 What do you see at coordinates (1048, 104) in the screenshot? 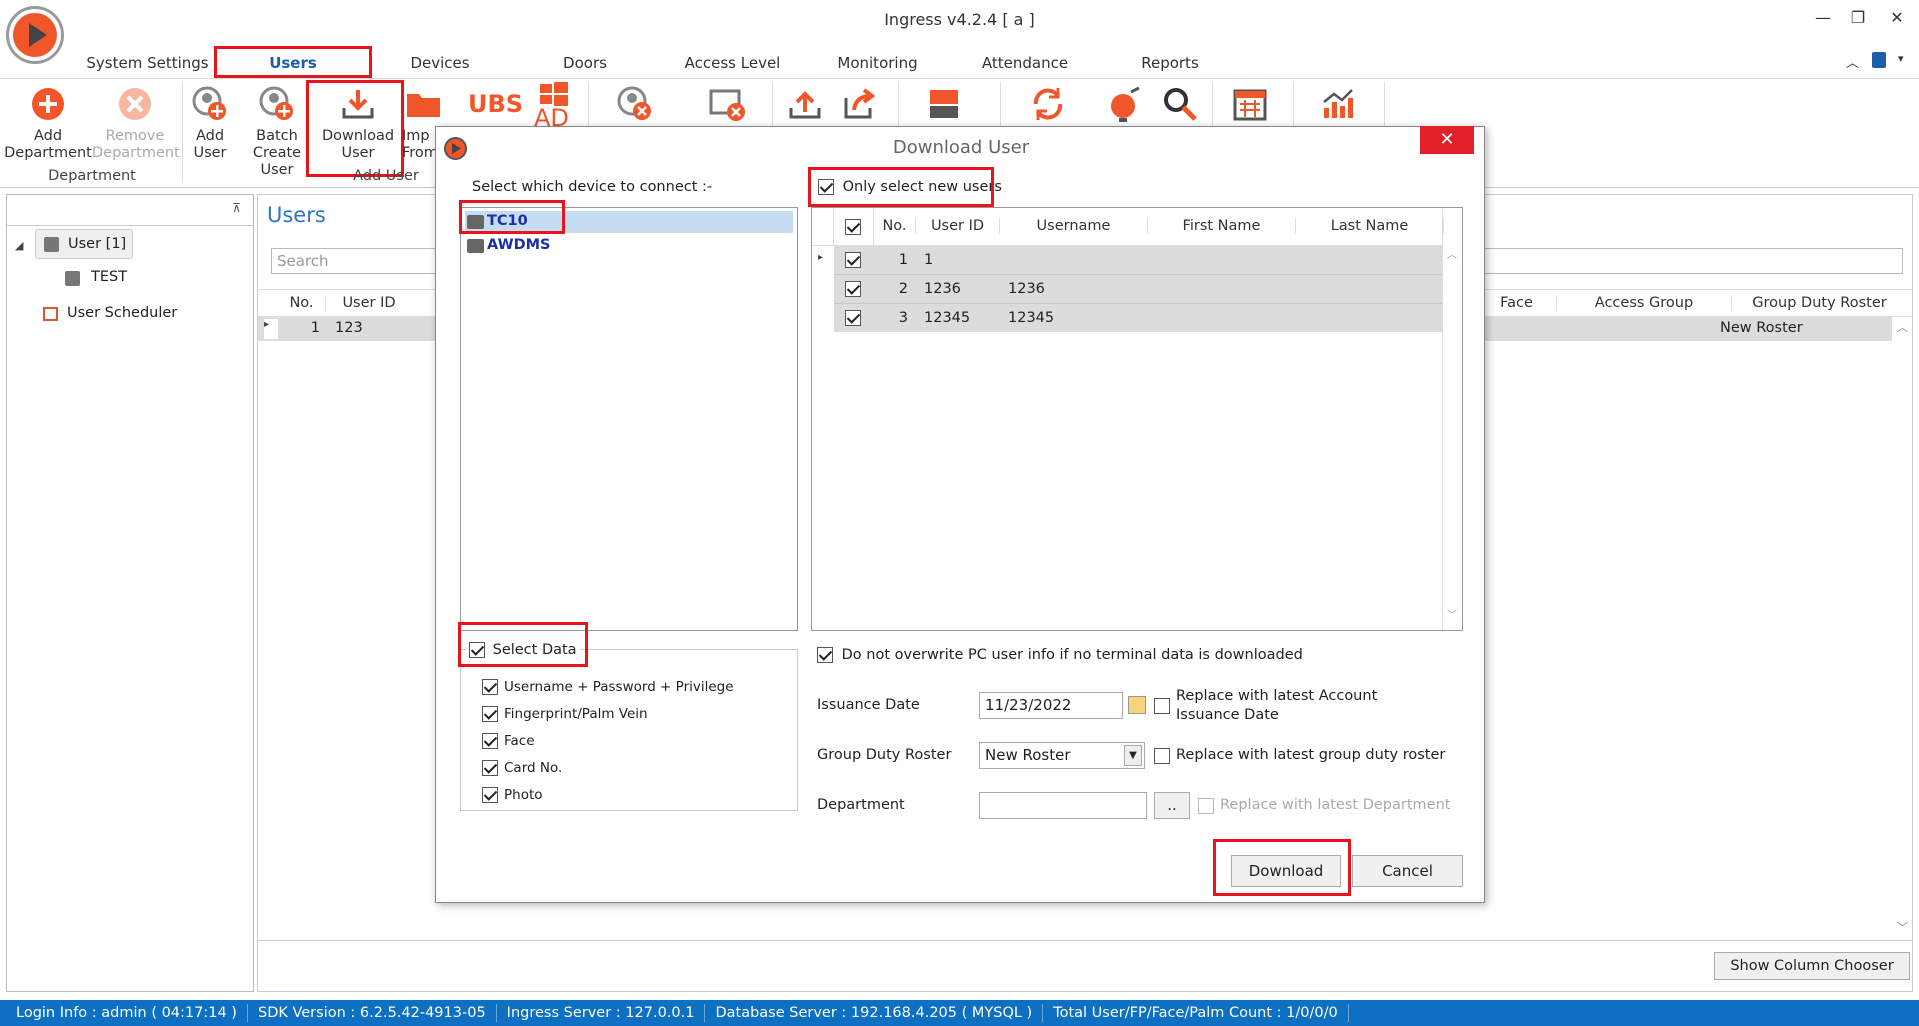
I see `sync-icon` at bounding box center [1048, 104].